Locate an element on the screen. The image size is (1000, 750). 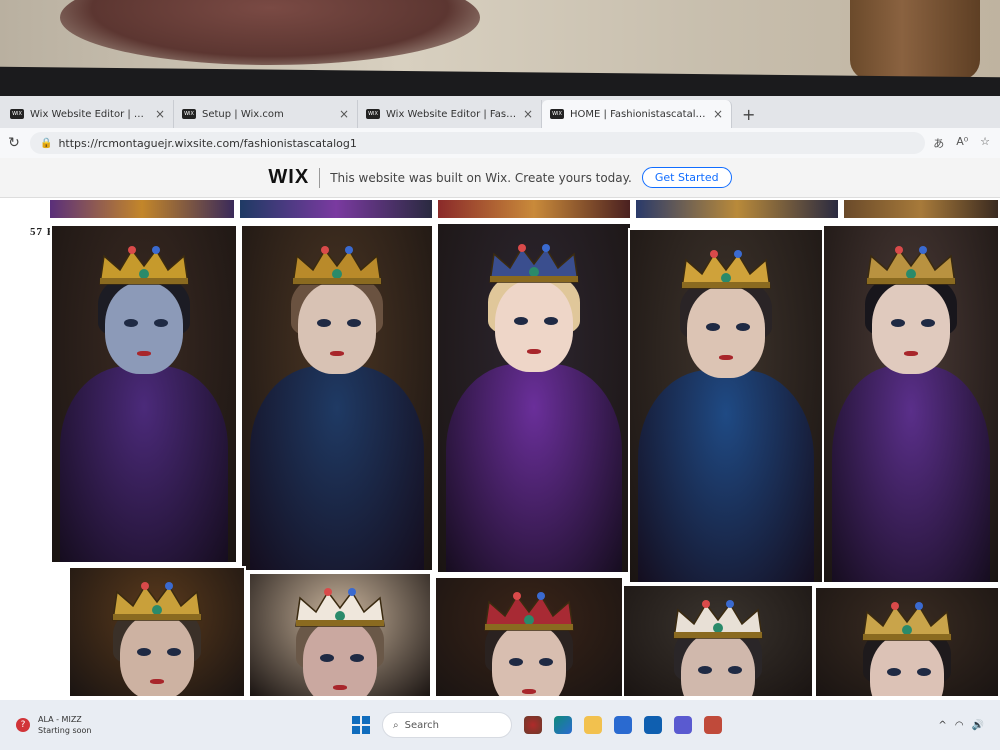
file-explorer-icon is located at coordinates (593, 725).